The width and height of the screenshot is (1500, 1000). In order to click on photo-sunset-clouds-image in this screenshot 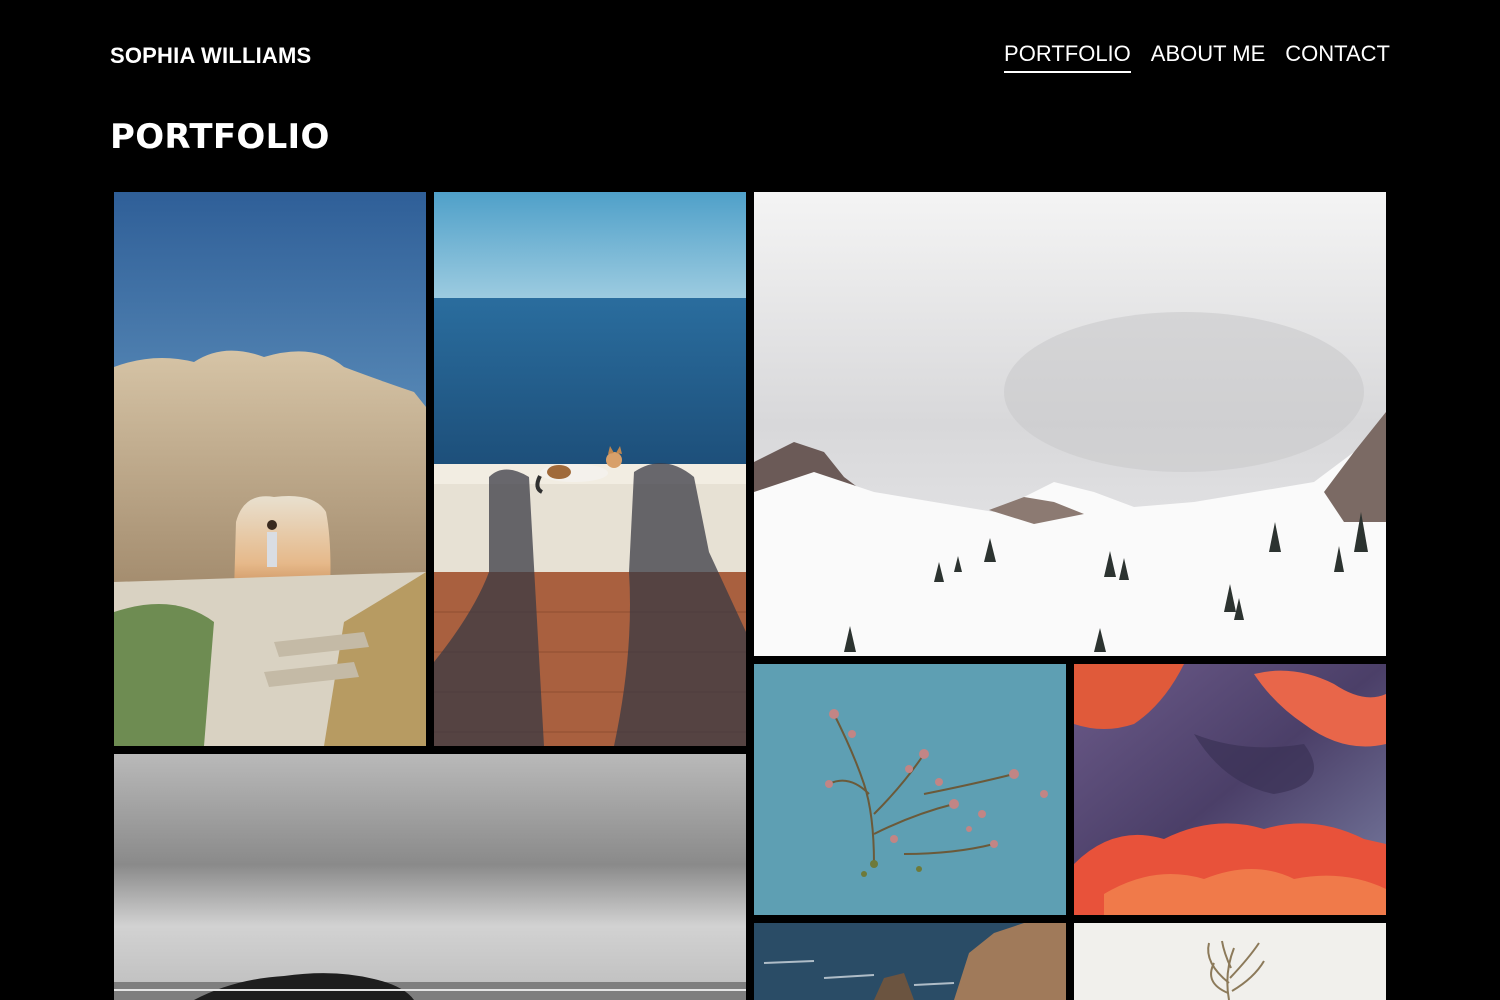, I will do `click(1230, 789)`.